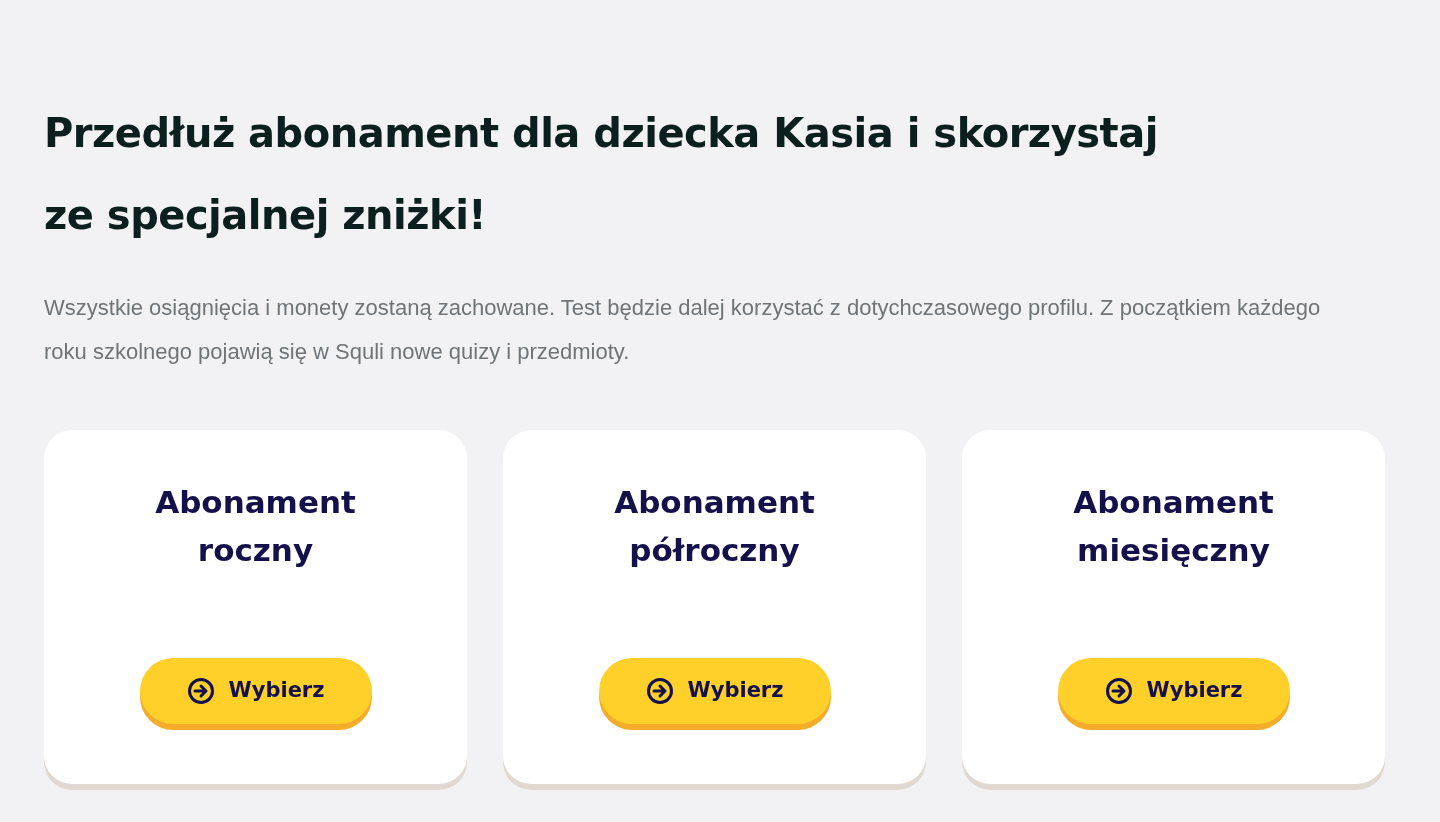  I want to click on page-heading: Przedłuż abonament dla dziecka Kasia i skorzystaj ze specjalnej zniżki!, so click(601, 174).